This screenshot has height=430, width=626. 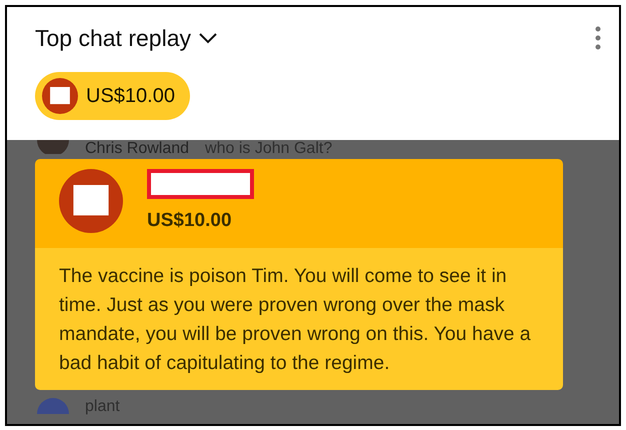 What do you see at coordinates (190, 221) in the screenshot?
I see `super-chat-amount: US$10.00` at bounding box center [190, 221].